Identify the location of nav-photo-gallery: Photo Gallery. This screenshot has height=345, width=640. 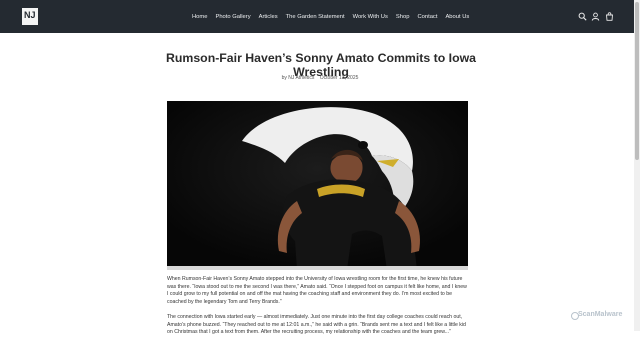
(232, 17).